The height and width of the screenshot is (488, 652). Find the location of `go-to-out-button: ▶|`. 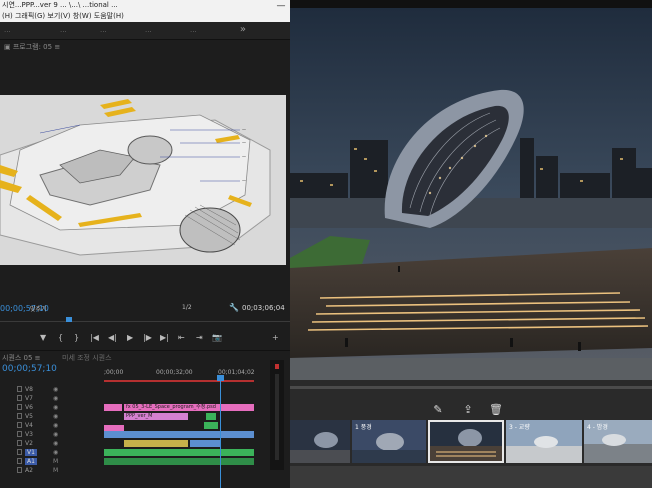

go-to-out-button: ▶| is located at coordinates (164, 337).